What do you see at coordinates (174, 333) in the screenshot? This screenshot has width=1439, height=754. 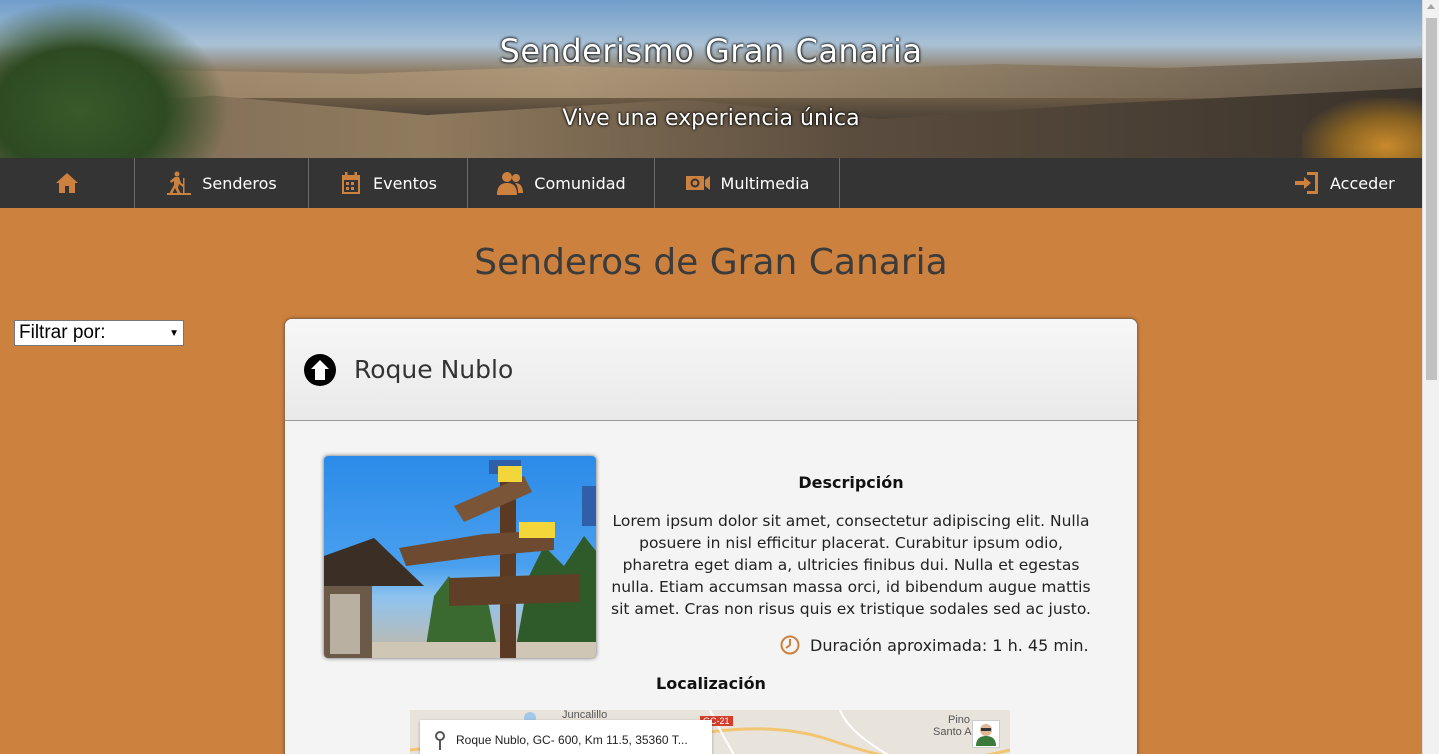 I see `chevron-down-icon: ▼` at bounding box center [174, 333].